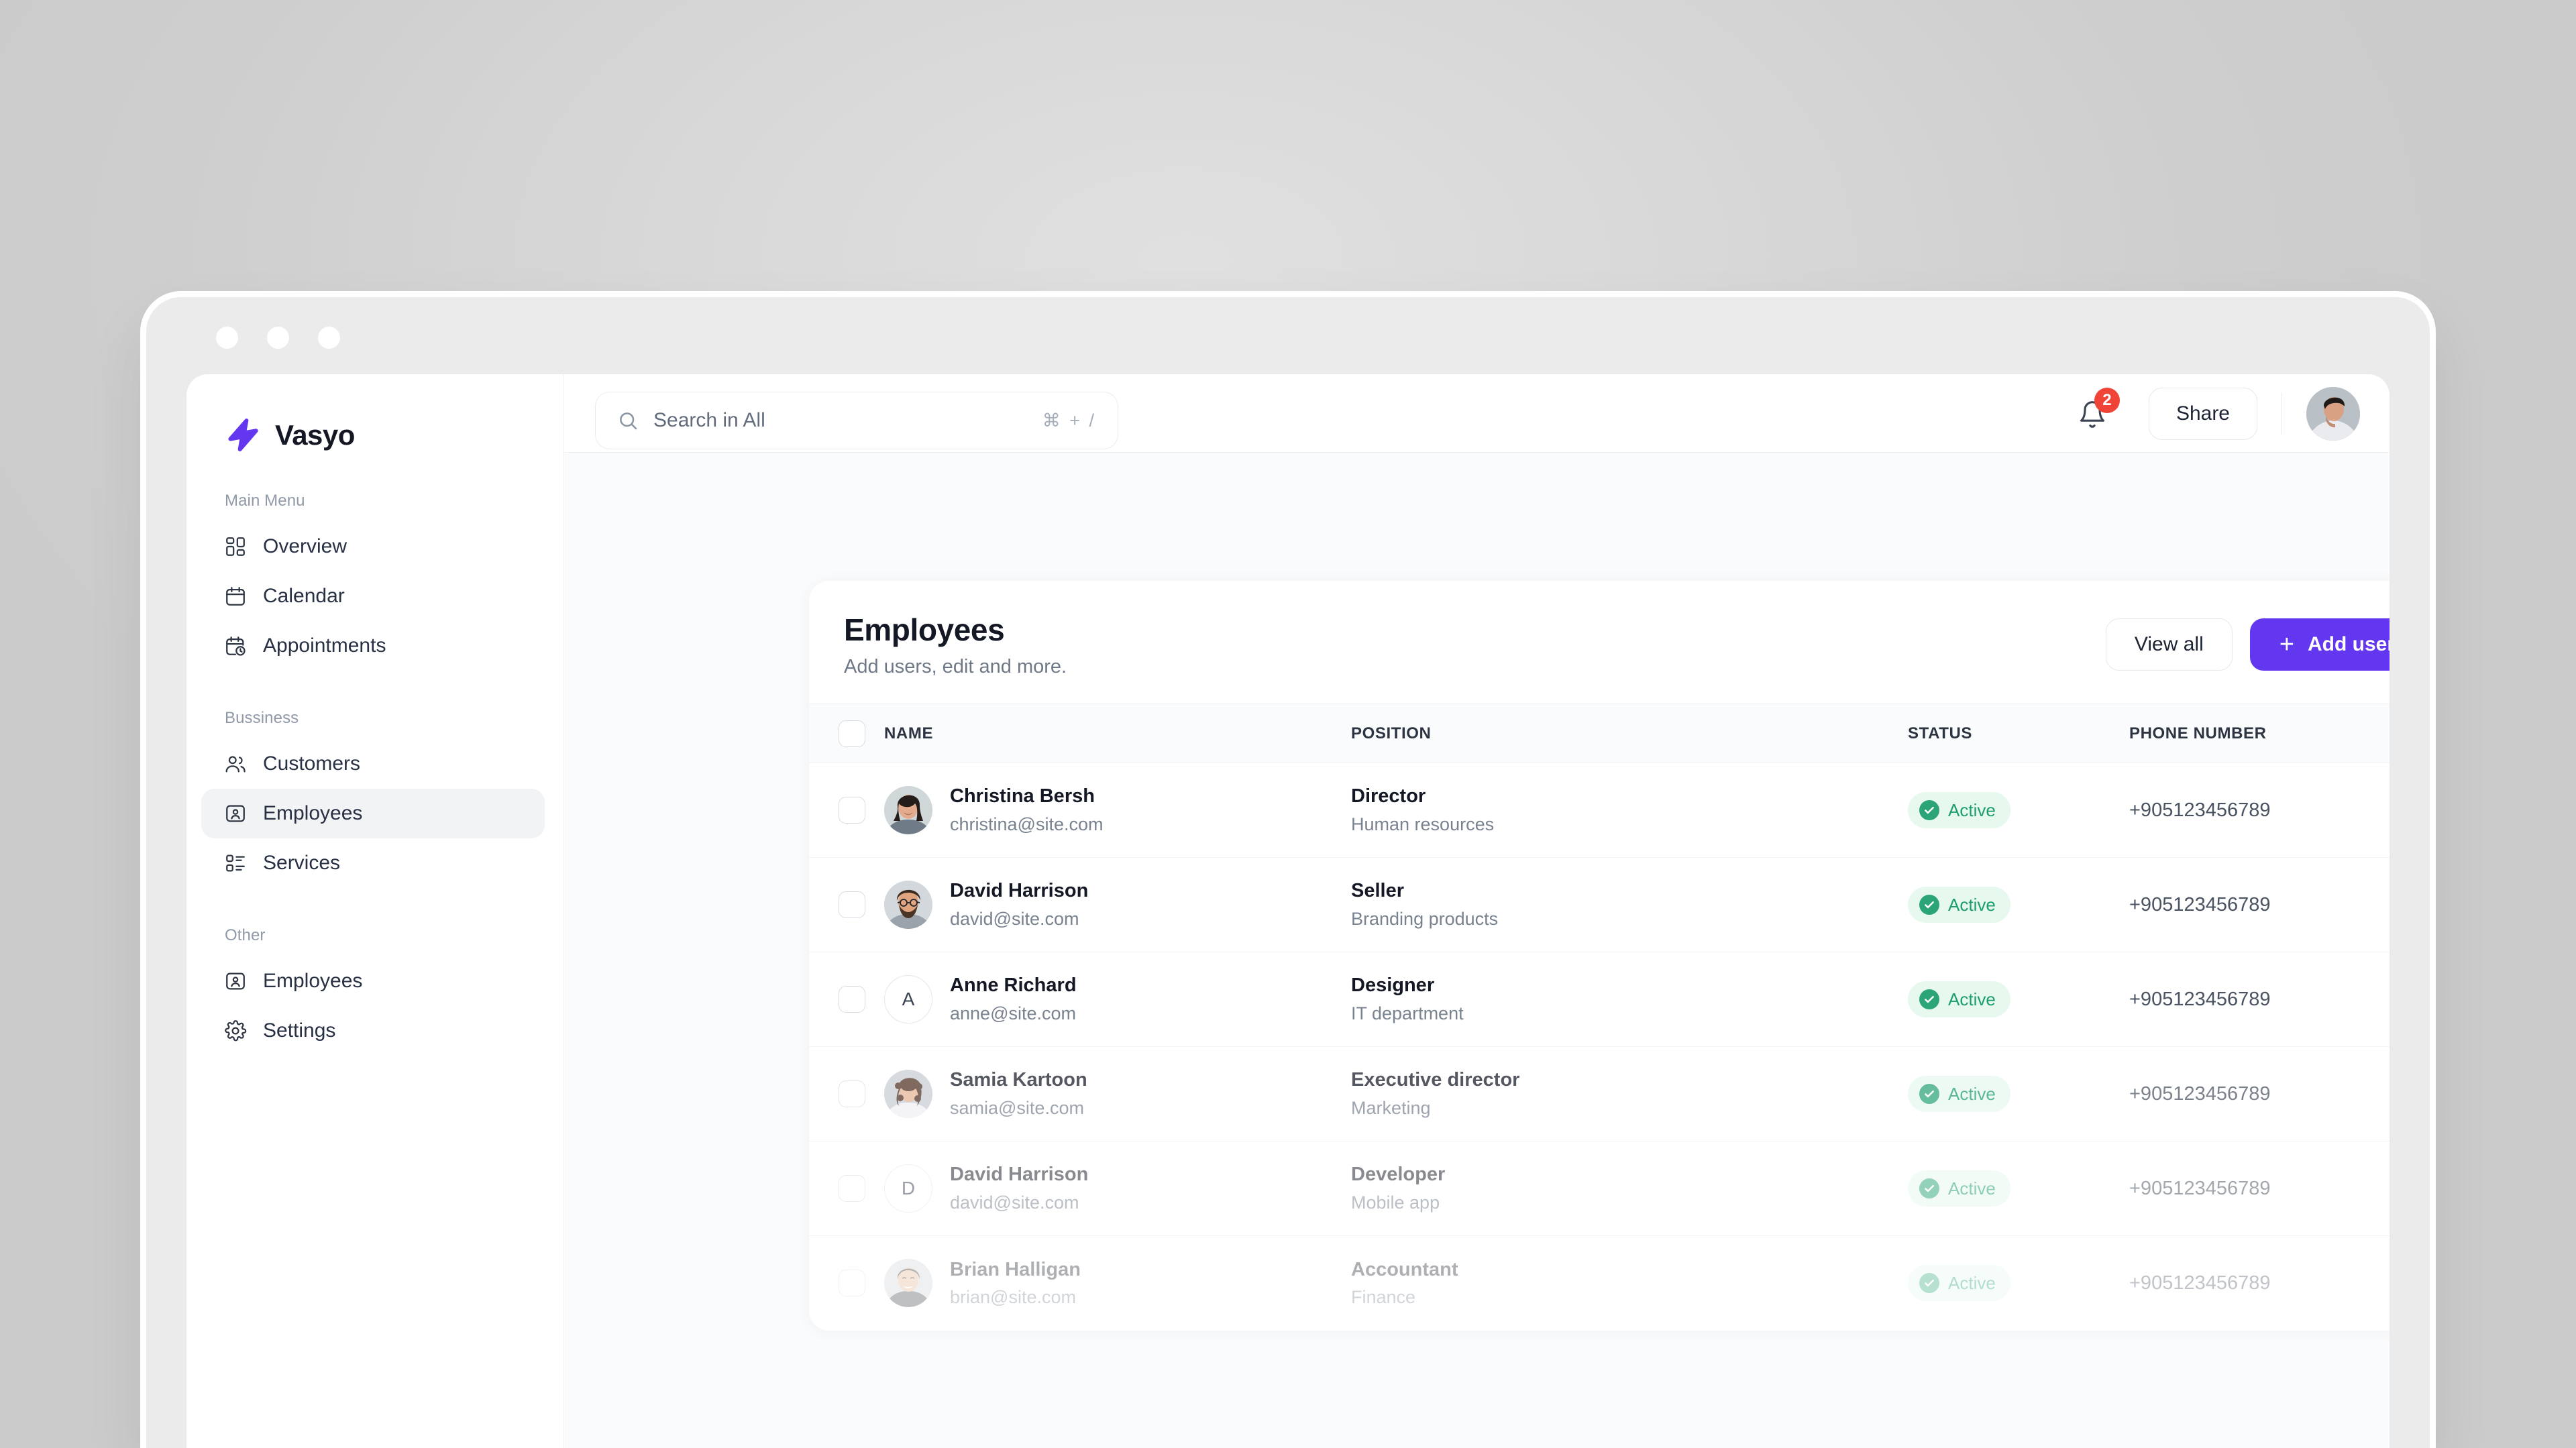 This screenshot has height=1448, width=2576. What do you see at coordinates (373, 1031) in the screenshot?
I see `sidebar-item-settings: Settings` at bounding box center [373, 1031].